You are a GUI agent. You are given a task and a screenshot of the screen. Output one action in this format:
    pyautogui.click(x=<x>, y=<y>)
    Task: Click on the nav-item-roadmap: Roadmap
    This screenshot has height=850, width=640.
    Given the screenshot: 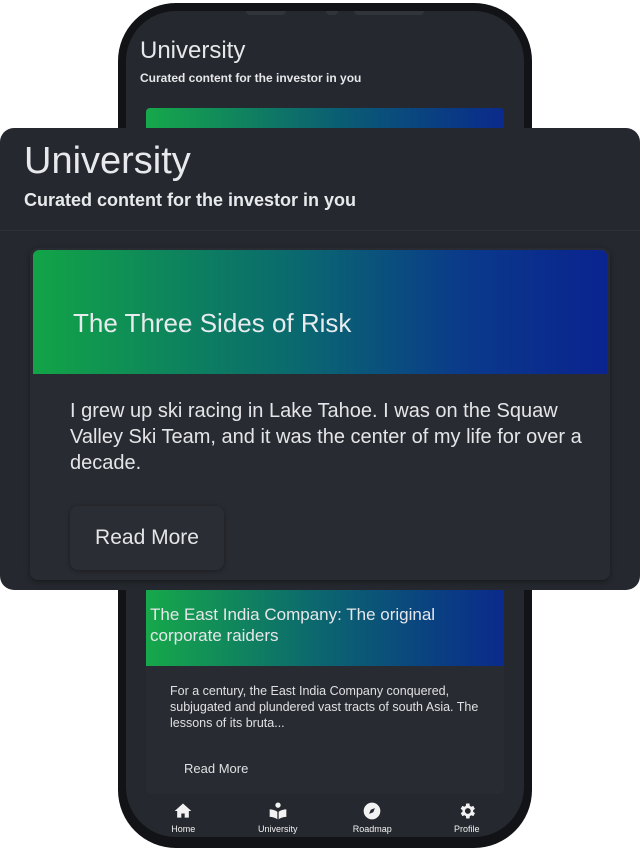 What is the action you would take?
    pyautogui.click(x=372, y=817)
    